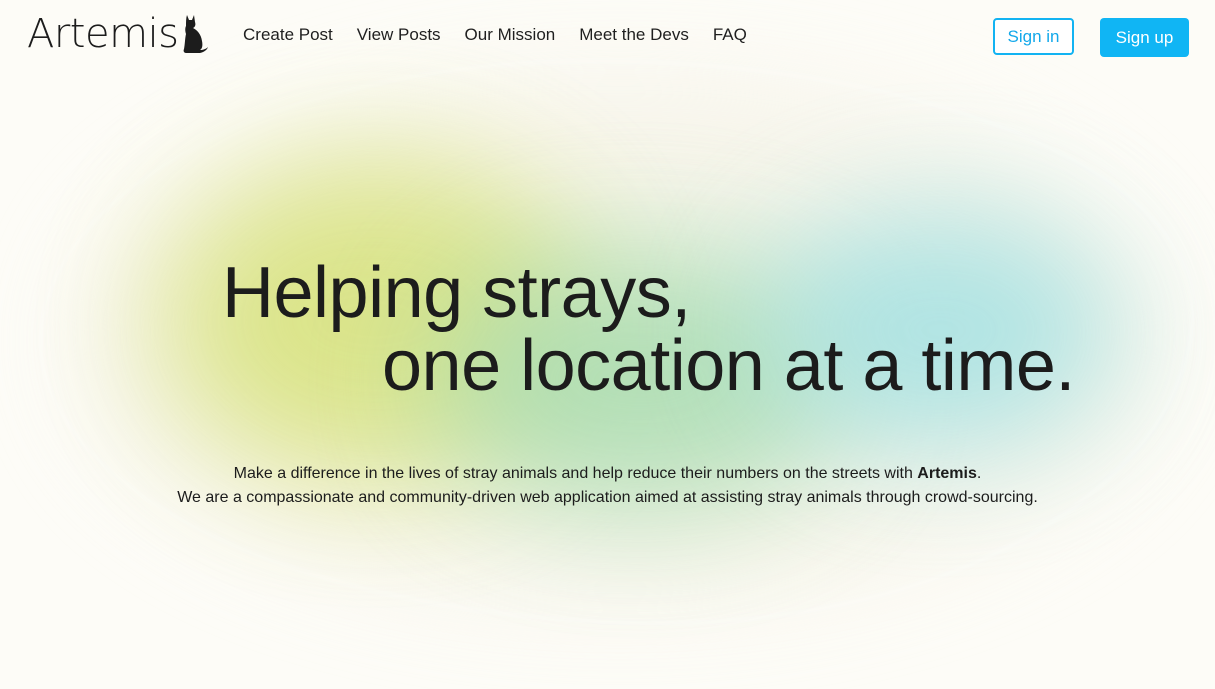 This screenshot has height=689, width=1215. What do you see at coordinates (510, 35) in the screenshot?
I see `nav-link-our-mission: Our Mission` at bounding box center [510, 35].